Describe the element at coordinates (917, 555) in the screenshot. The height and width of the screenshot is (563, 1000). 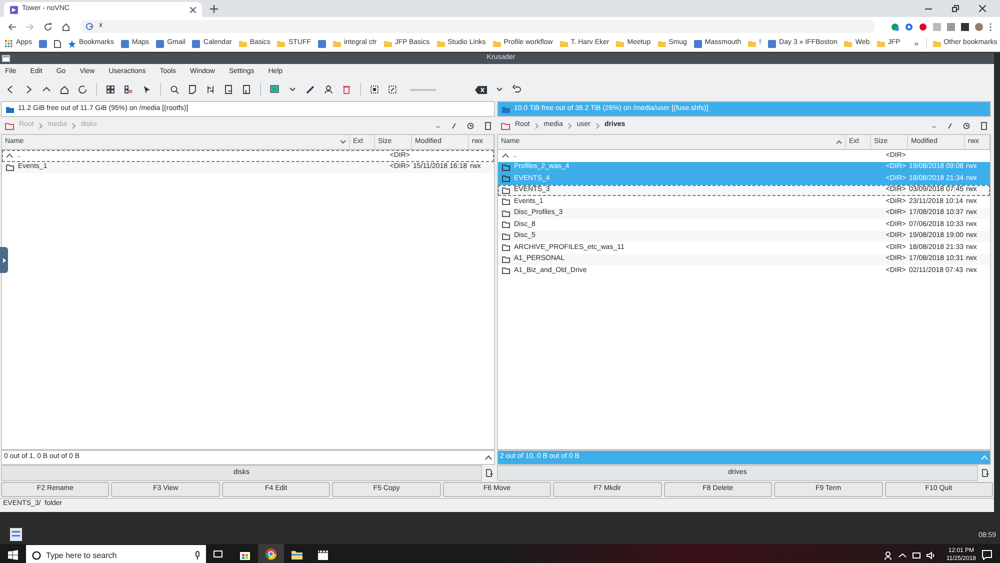
I see `network-icon` at that location.